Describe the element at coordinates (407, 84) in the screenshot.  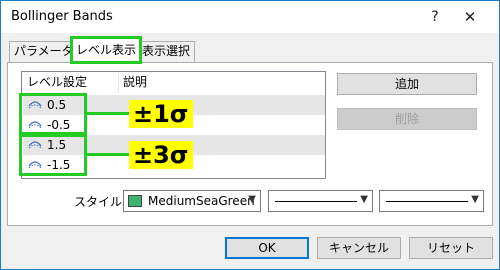
I see `add-button: 追加` at that location.